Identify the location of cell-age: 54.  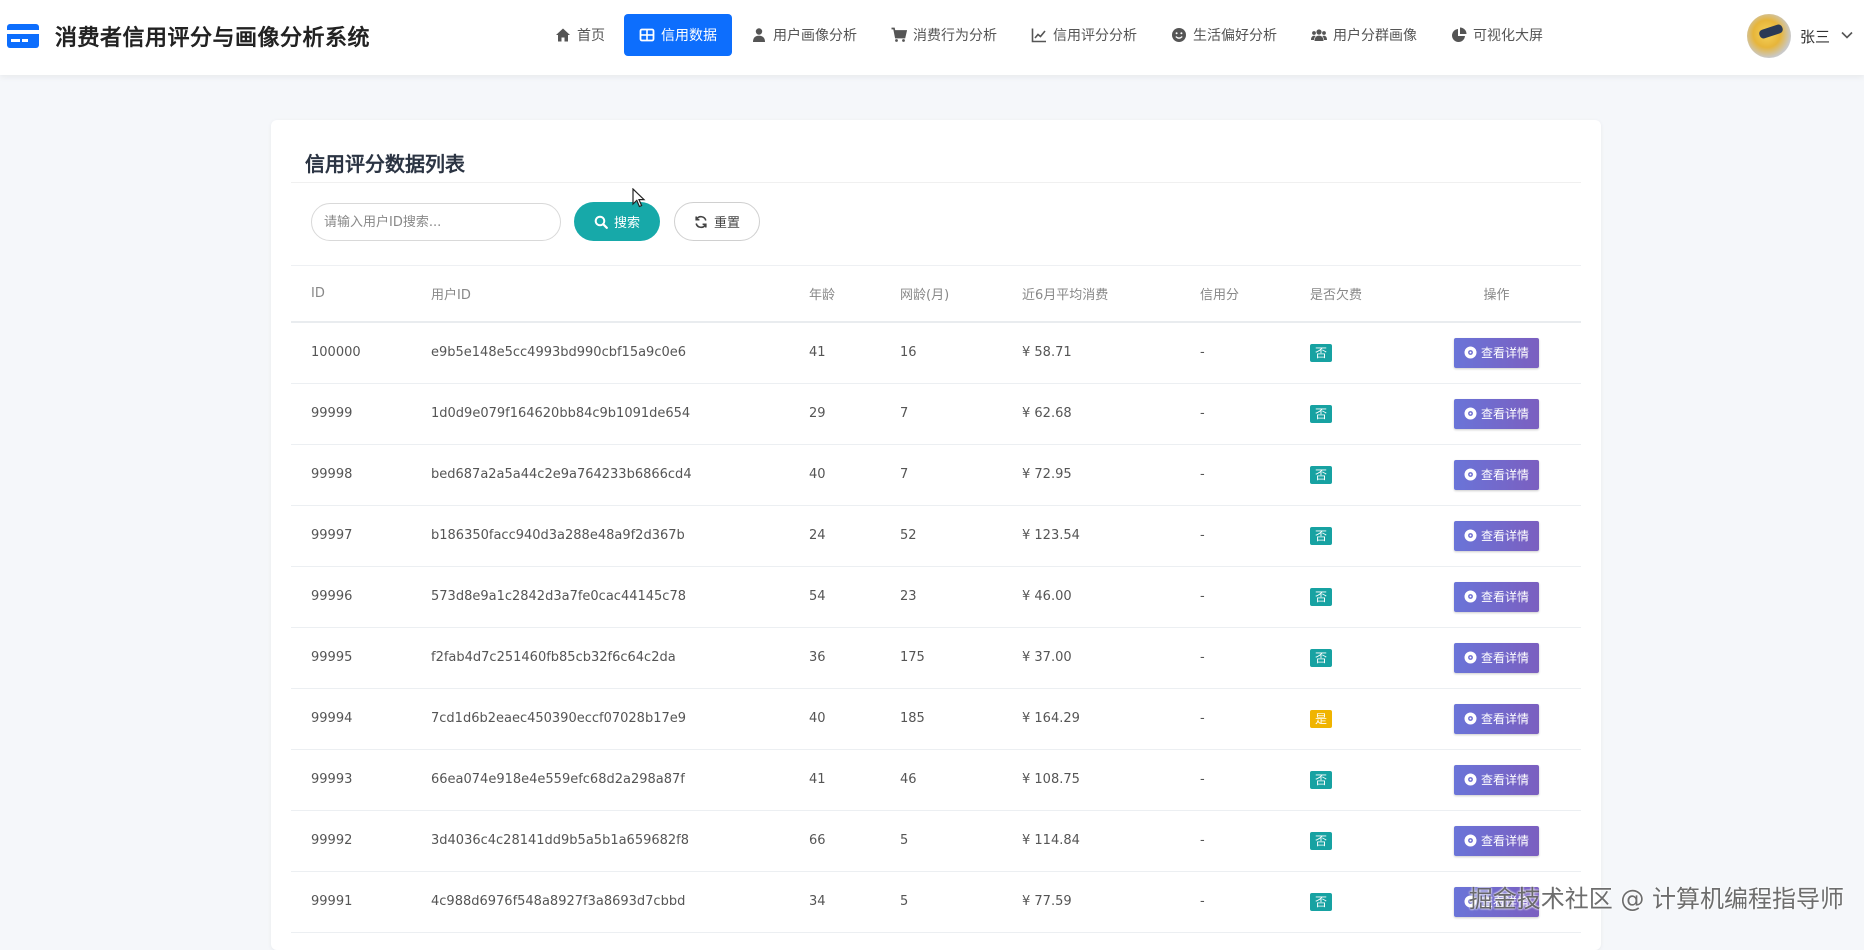
(834, 596).